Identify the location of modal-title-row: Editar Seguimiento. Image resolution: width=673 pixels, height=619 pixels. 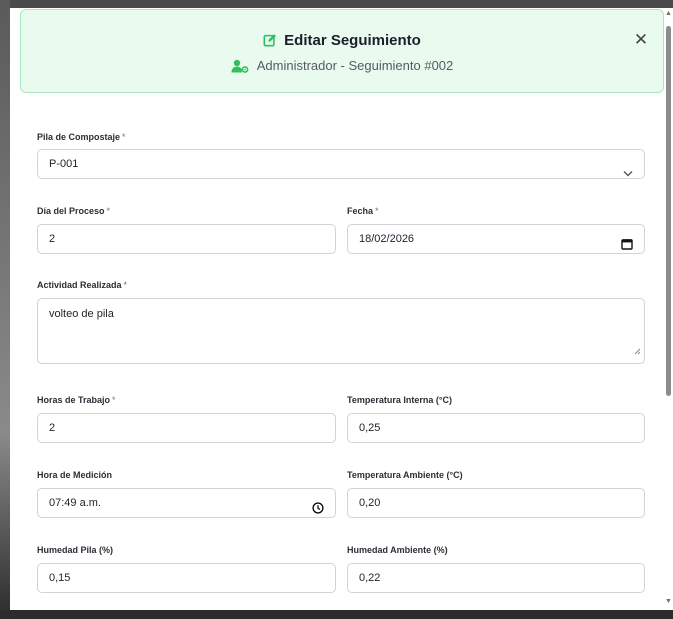
(342, 41).